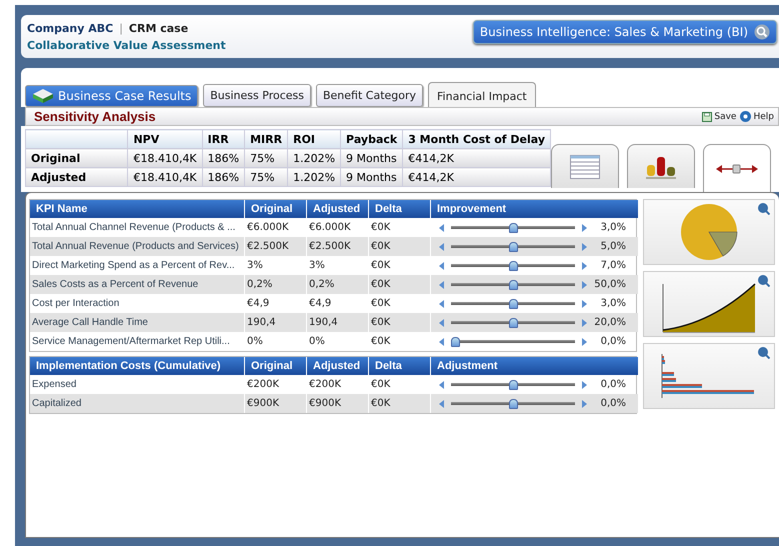 Image resolution: width=779 pixels, height=546 pixels. Describe the element at coordinates (371, 139) in the screenshot. I see `column-header: Payback` at that location.